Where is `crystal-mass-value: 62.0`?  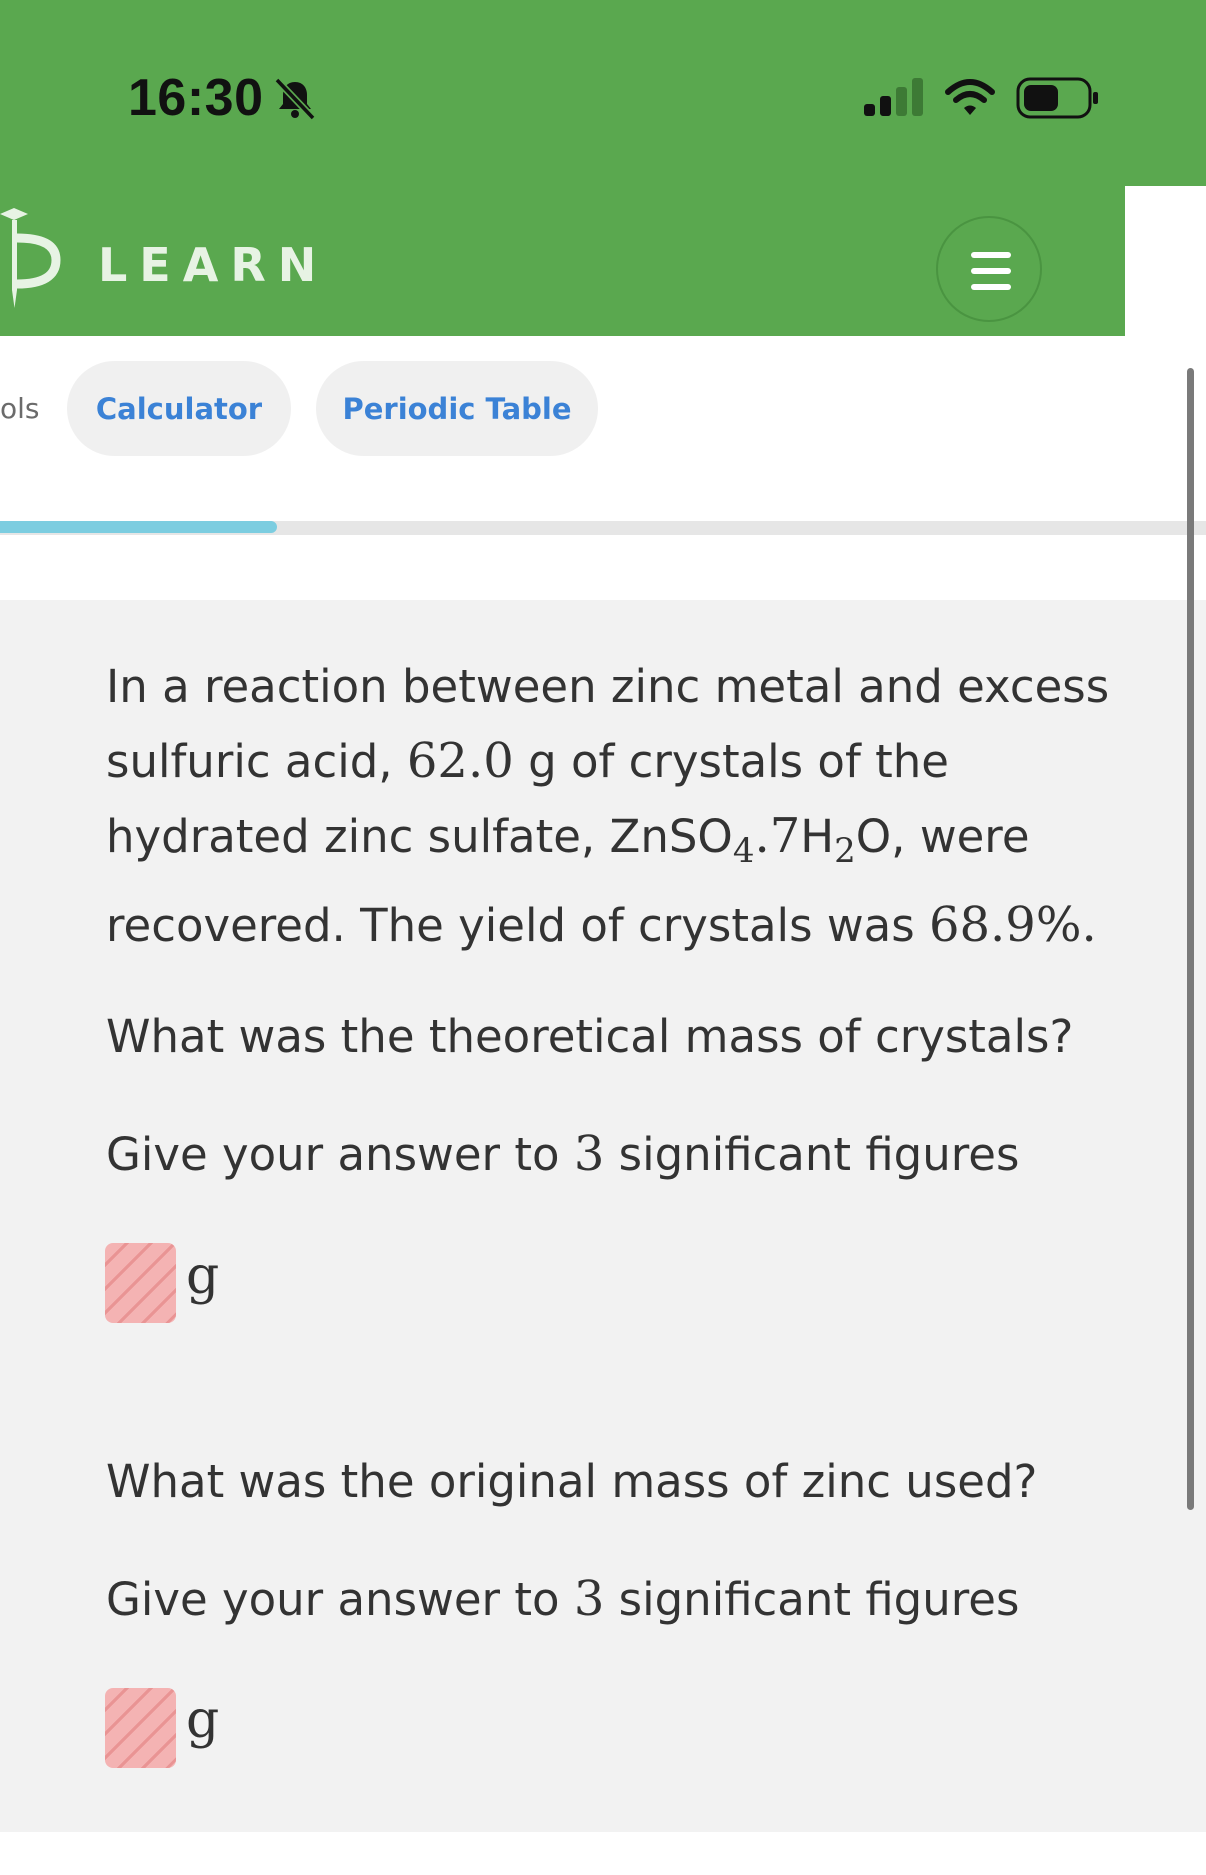
crystal-mass-value: 62.0 is located at coordinates (460, 761).